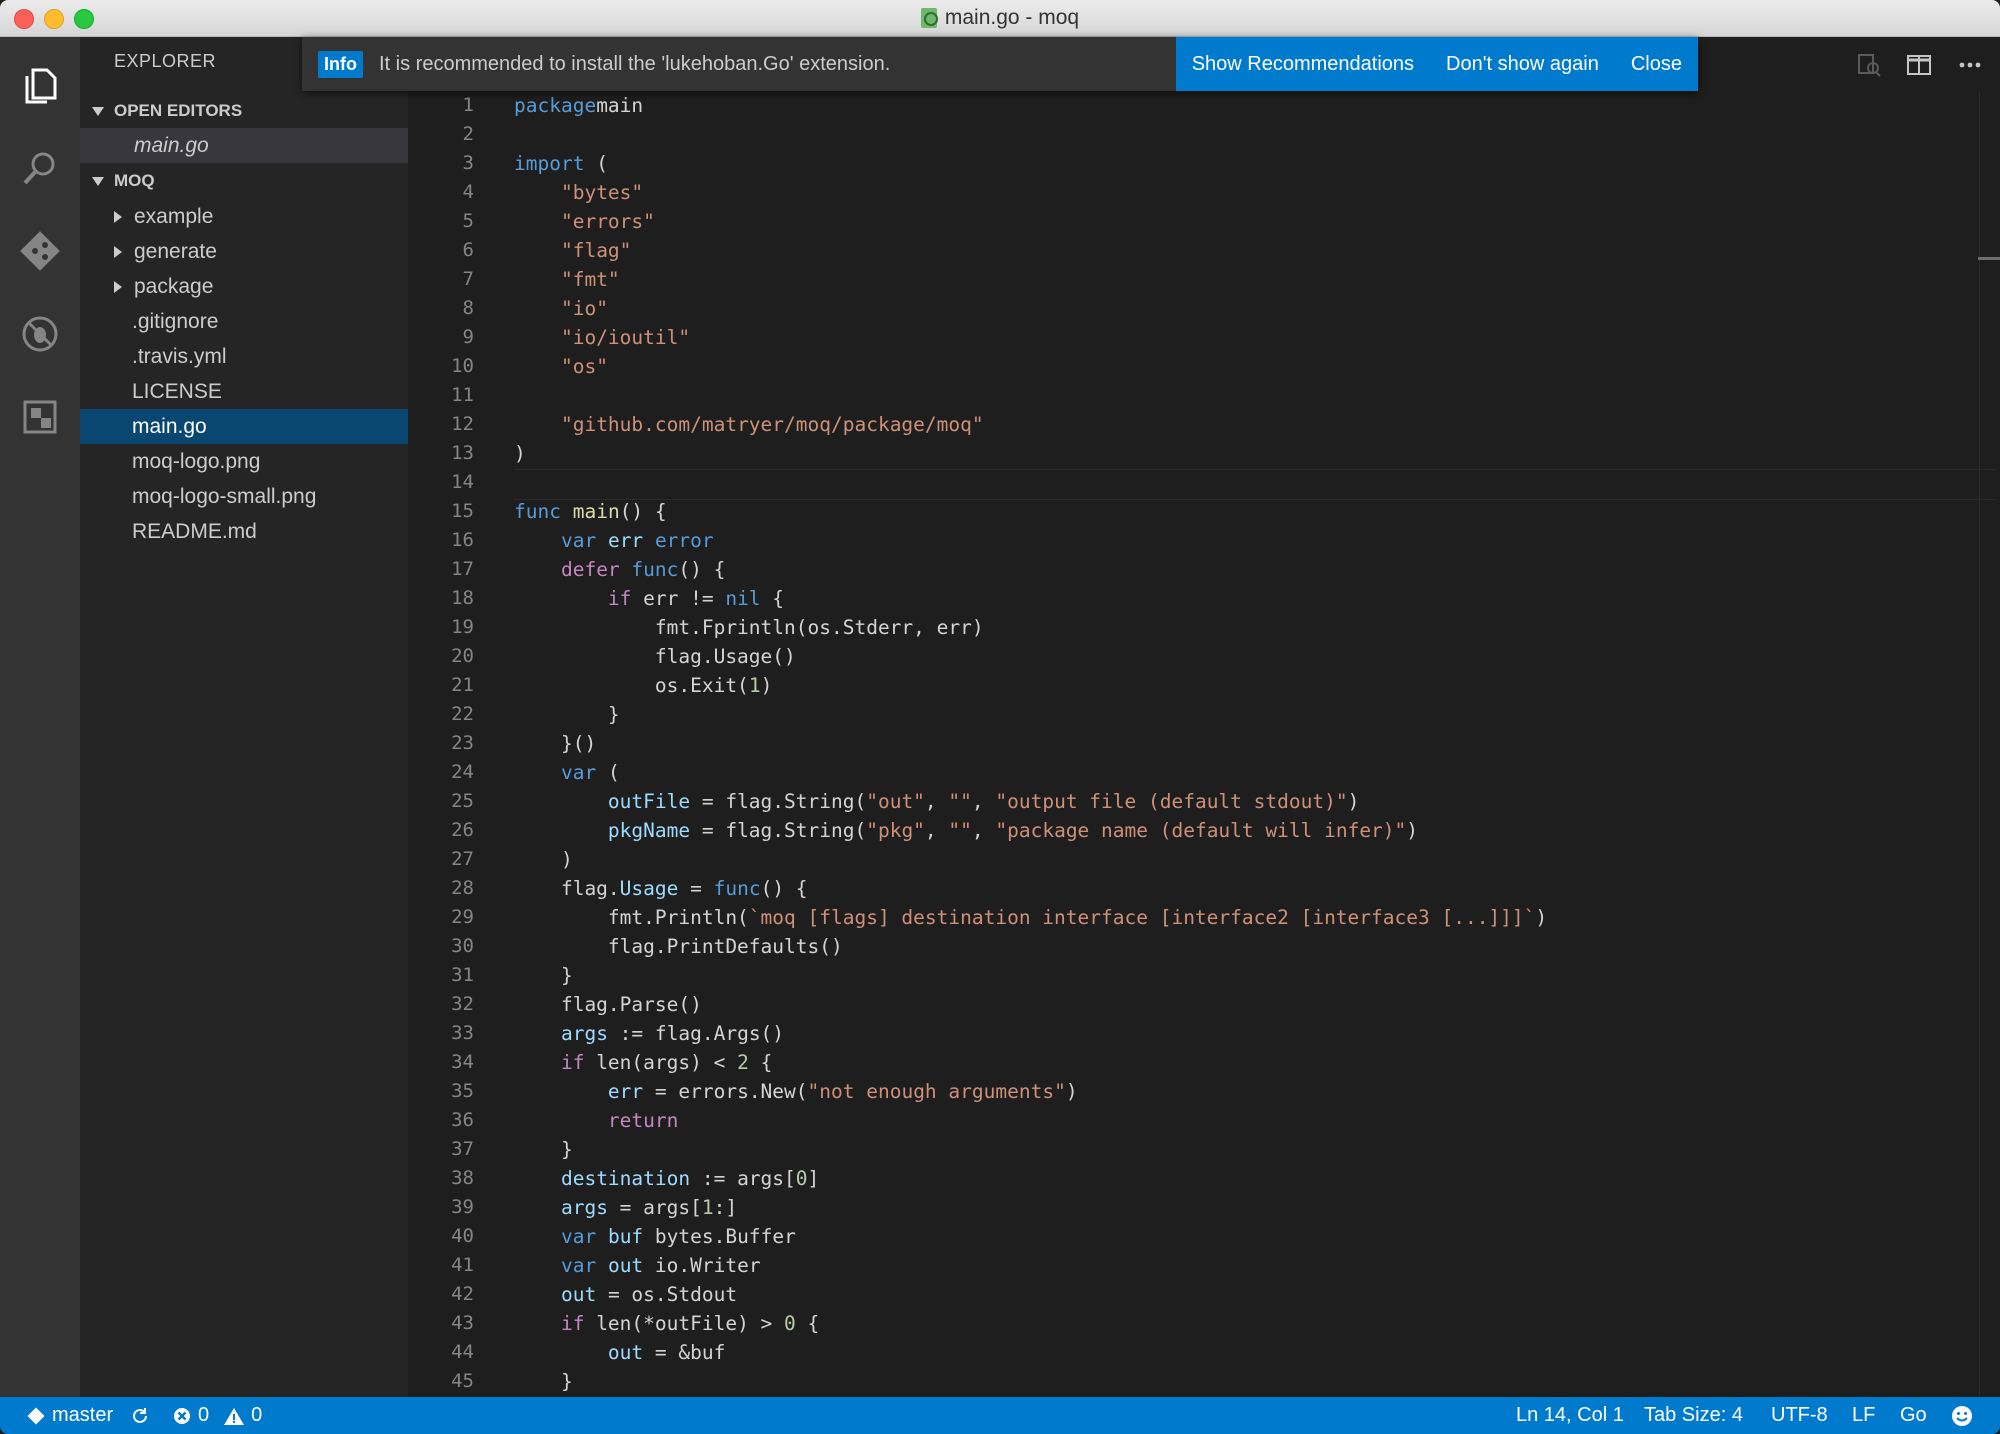  I want to click on file-encoding: UTF-8, so click(1799, 1415).